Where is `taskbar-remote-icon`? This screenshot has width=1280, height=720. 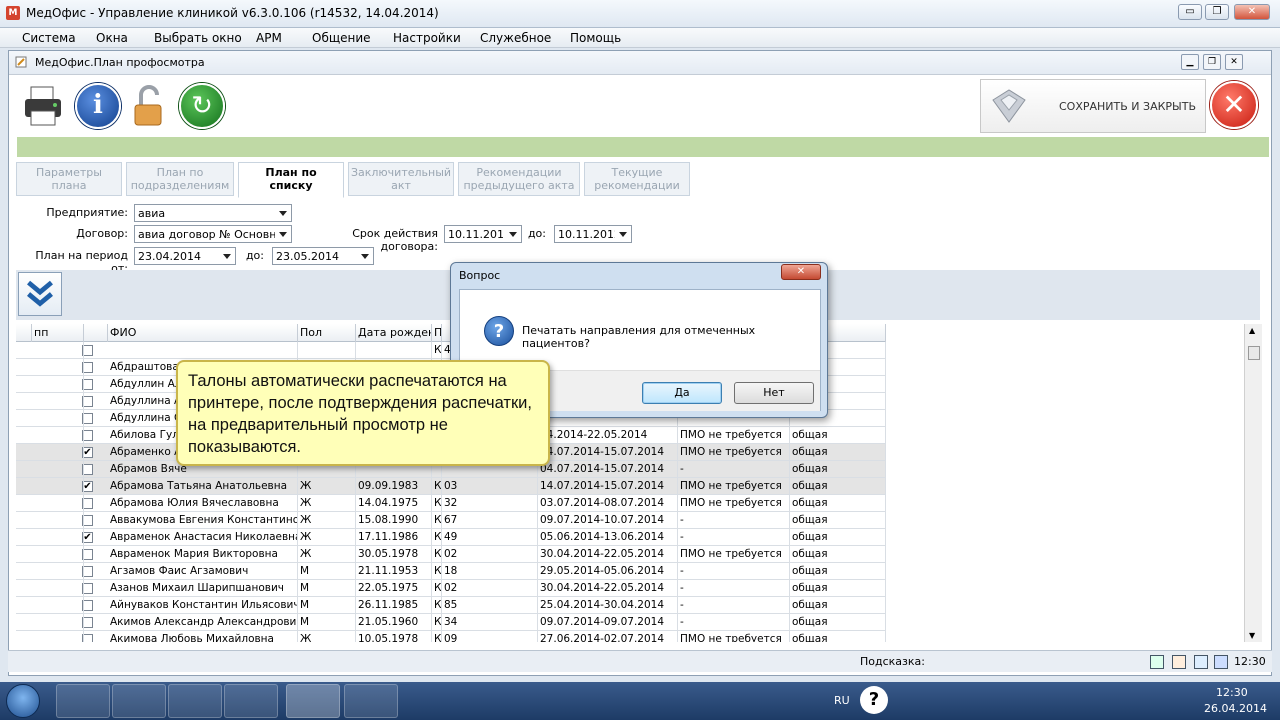 taskbar-remote-icon is located at coordinates (371, 701).